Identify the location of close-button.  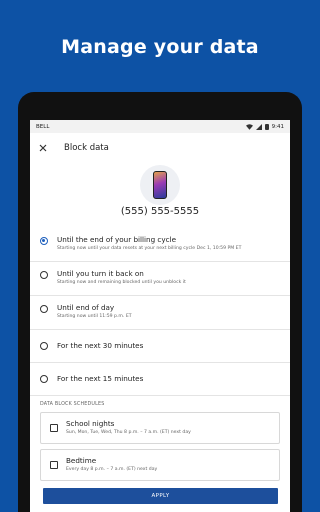
(43, 148).